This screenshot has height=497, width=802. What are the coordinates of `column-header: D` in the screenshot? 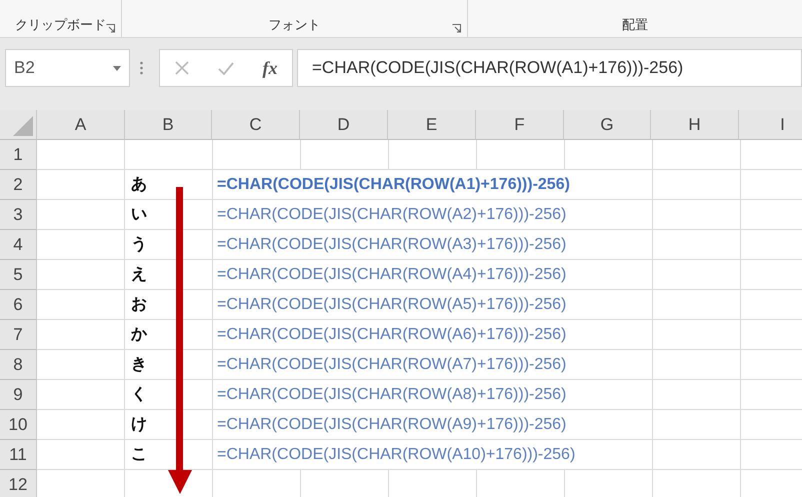 It's located at (344, 125).